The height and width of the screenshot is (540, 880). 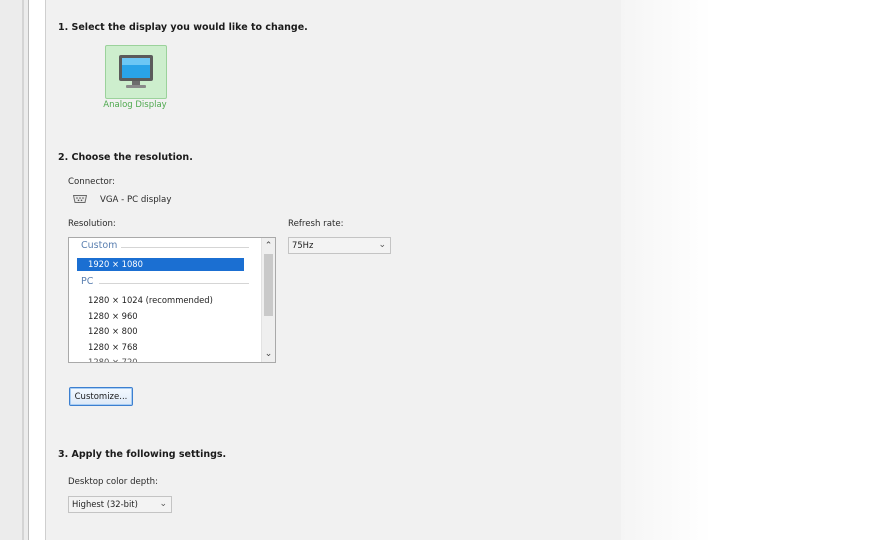 I want to click on scroll-up-icon: ⌃, so click(x=268, y=246).